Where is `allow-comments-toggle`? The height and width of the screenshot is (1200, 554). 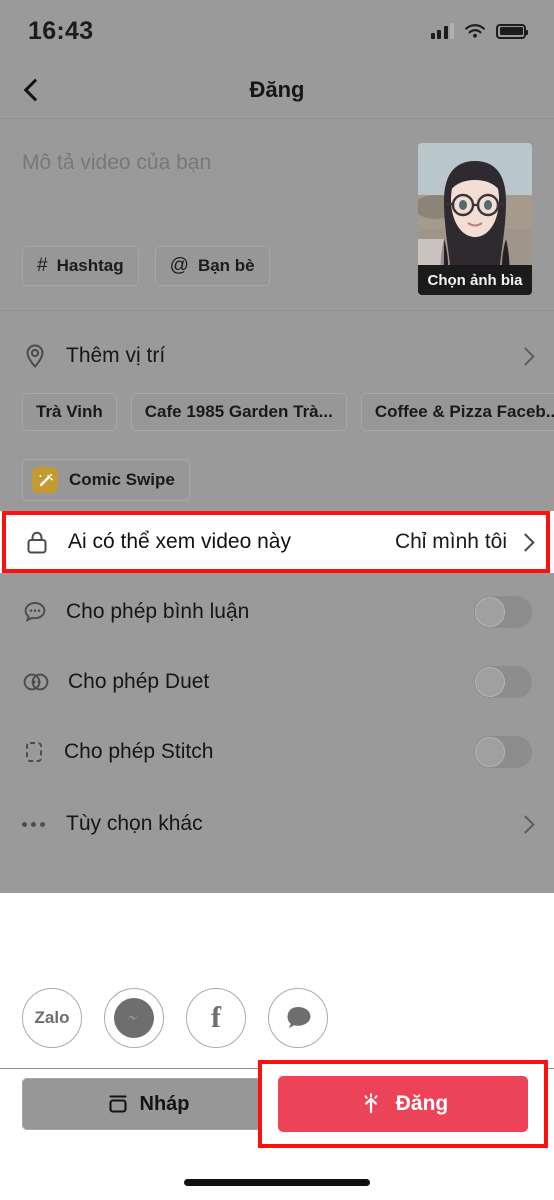
allow-comments-toggle is located at coordinates (503, 612).